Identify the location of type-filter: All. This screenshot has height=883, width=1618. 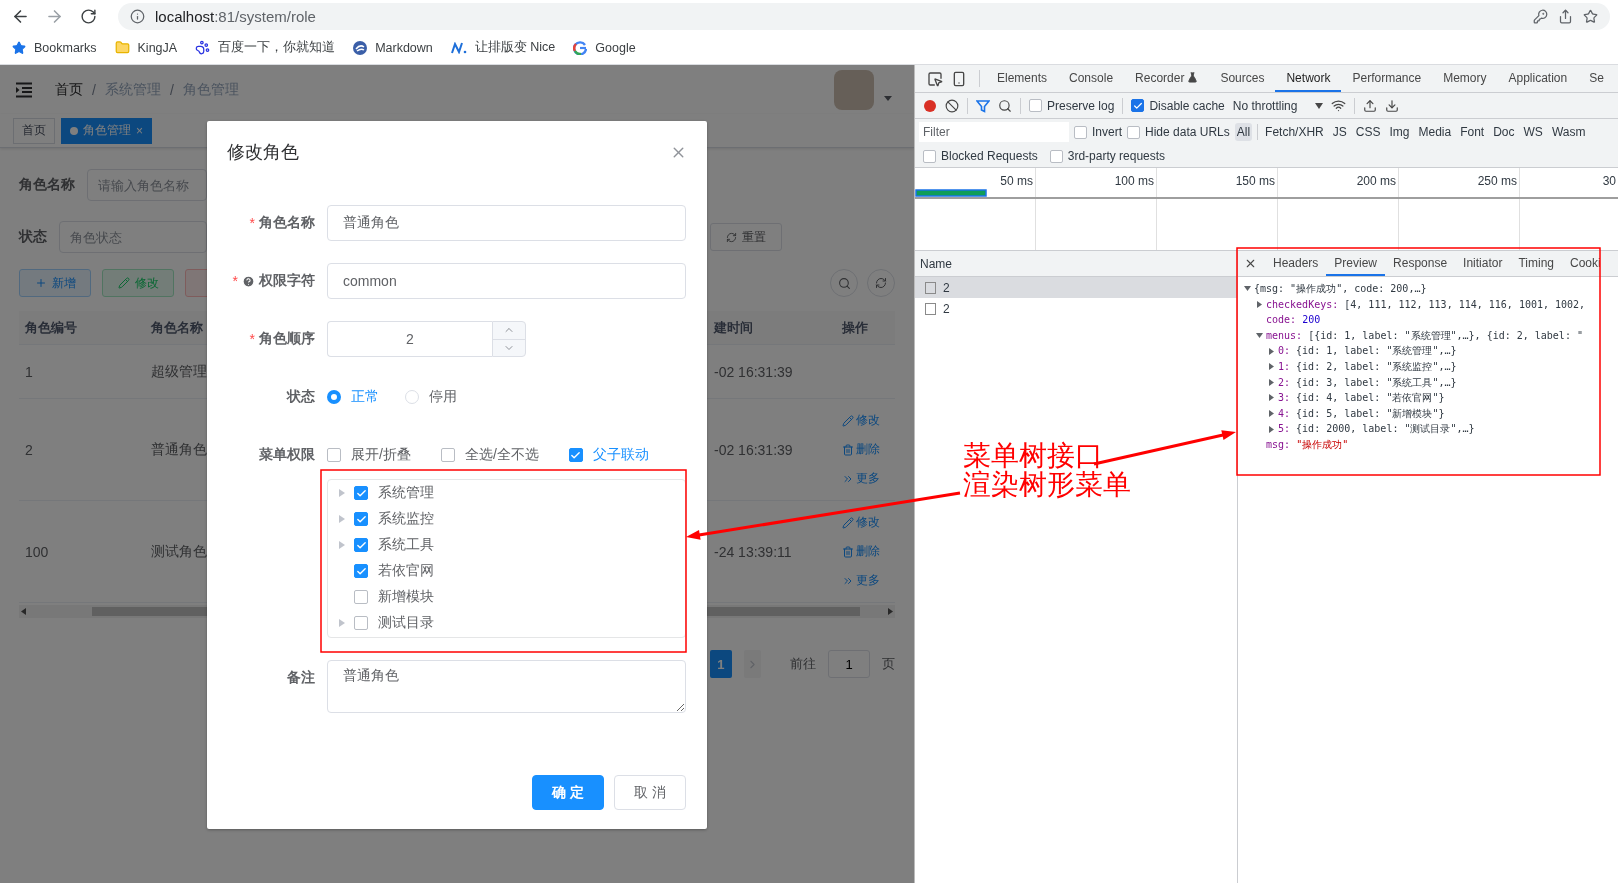
(1243, 132).